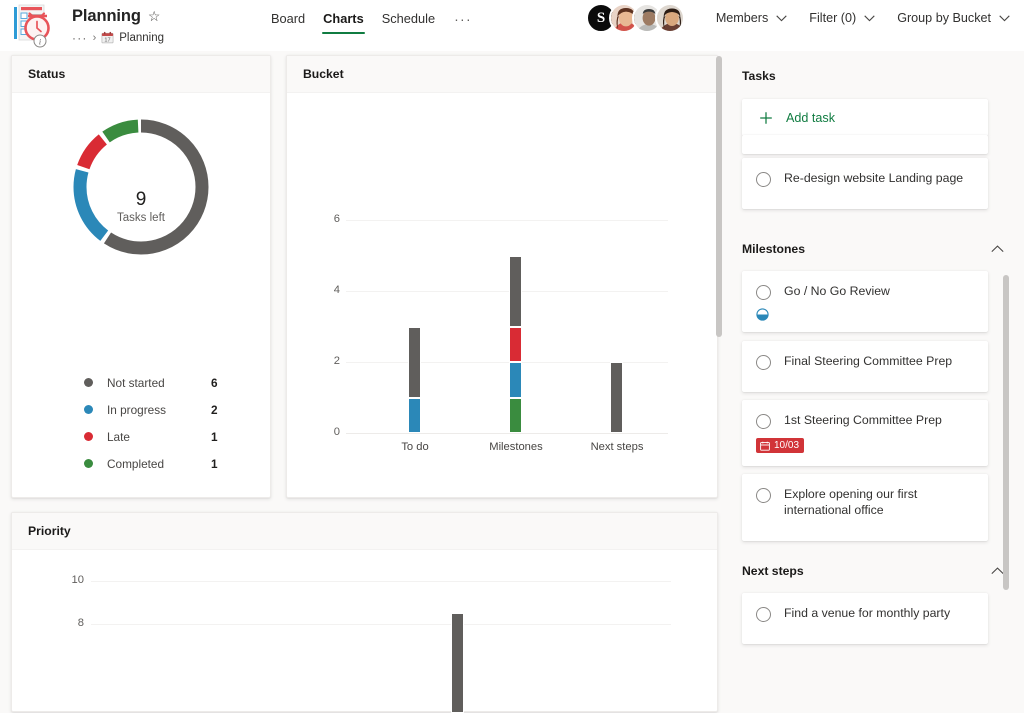  I want to click on xtick-milestones: Milestones, so click(516, 447).